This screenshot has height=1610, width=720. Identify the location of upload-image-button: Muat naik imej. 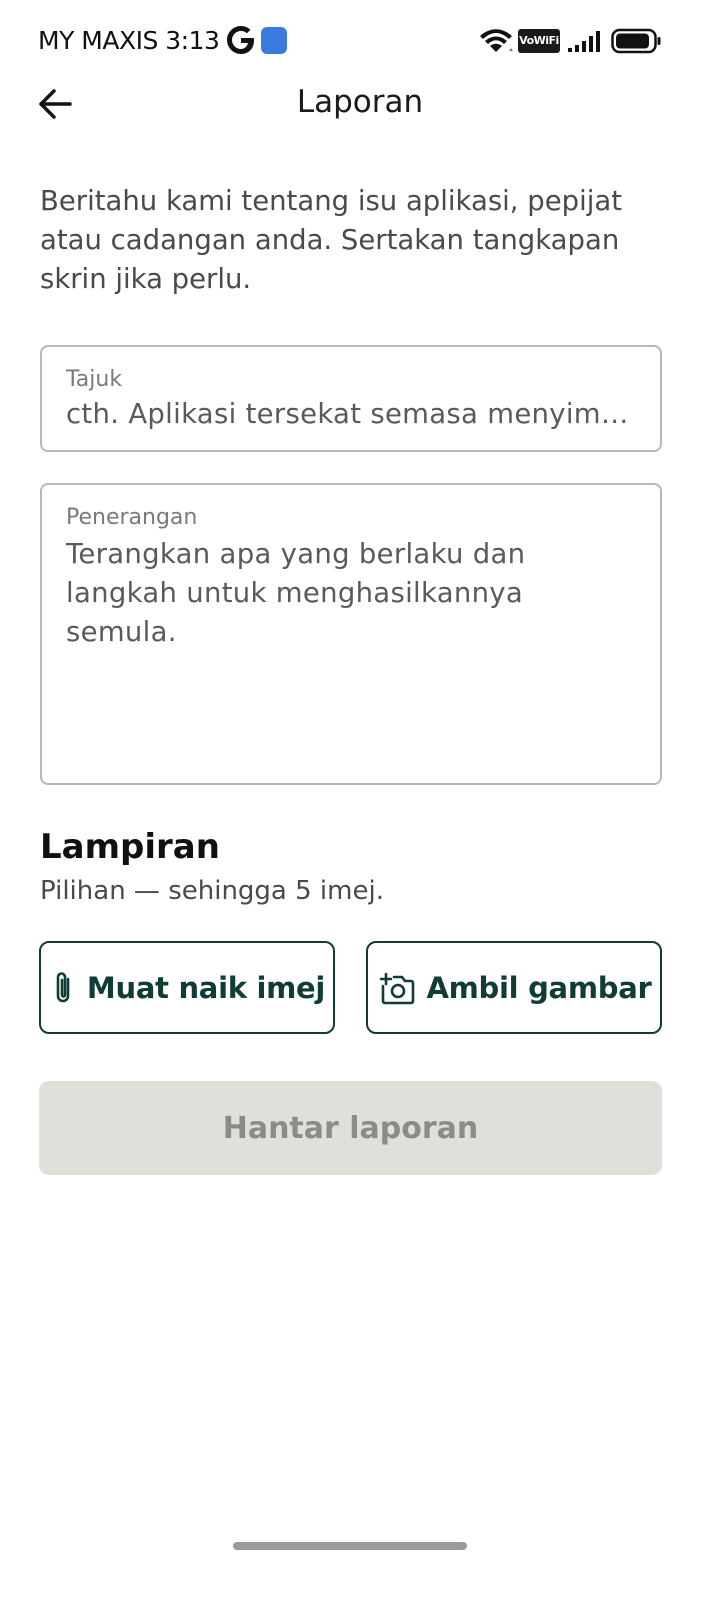
(187, 987).